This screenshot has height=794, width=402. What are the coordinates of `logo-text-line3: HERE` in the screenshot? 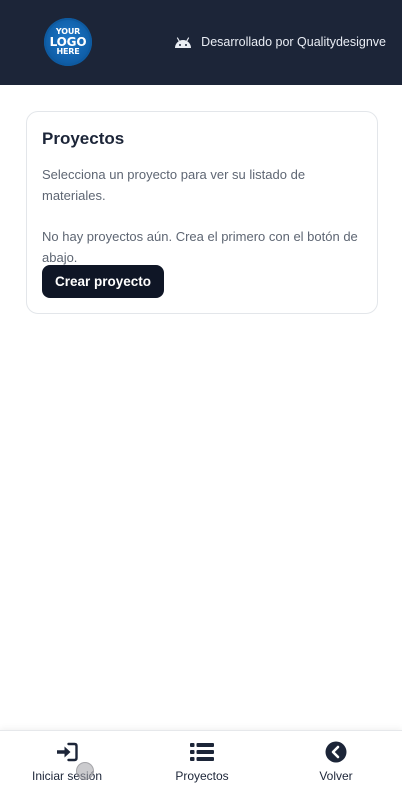 It's located at (68, 51).